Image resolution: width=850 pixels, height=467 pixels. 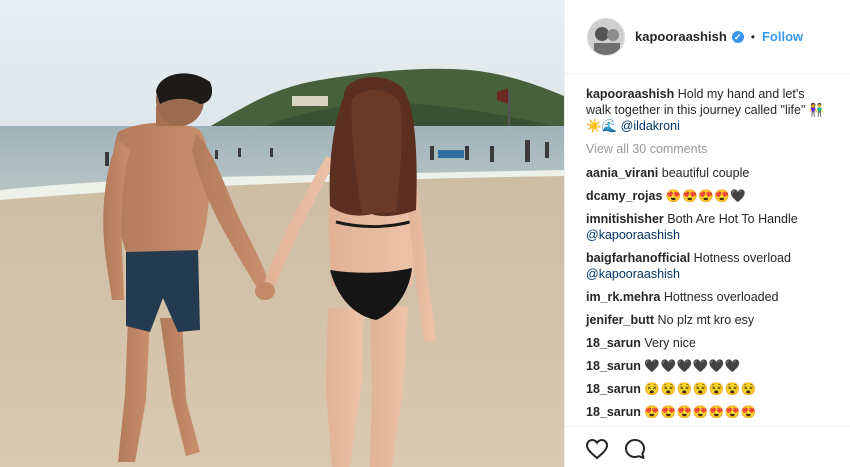 What do you see at coordinates (706, 320) in the screenshot?
I see `comment-text: No plz mt kro esy` at bounding box center [706, 320].